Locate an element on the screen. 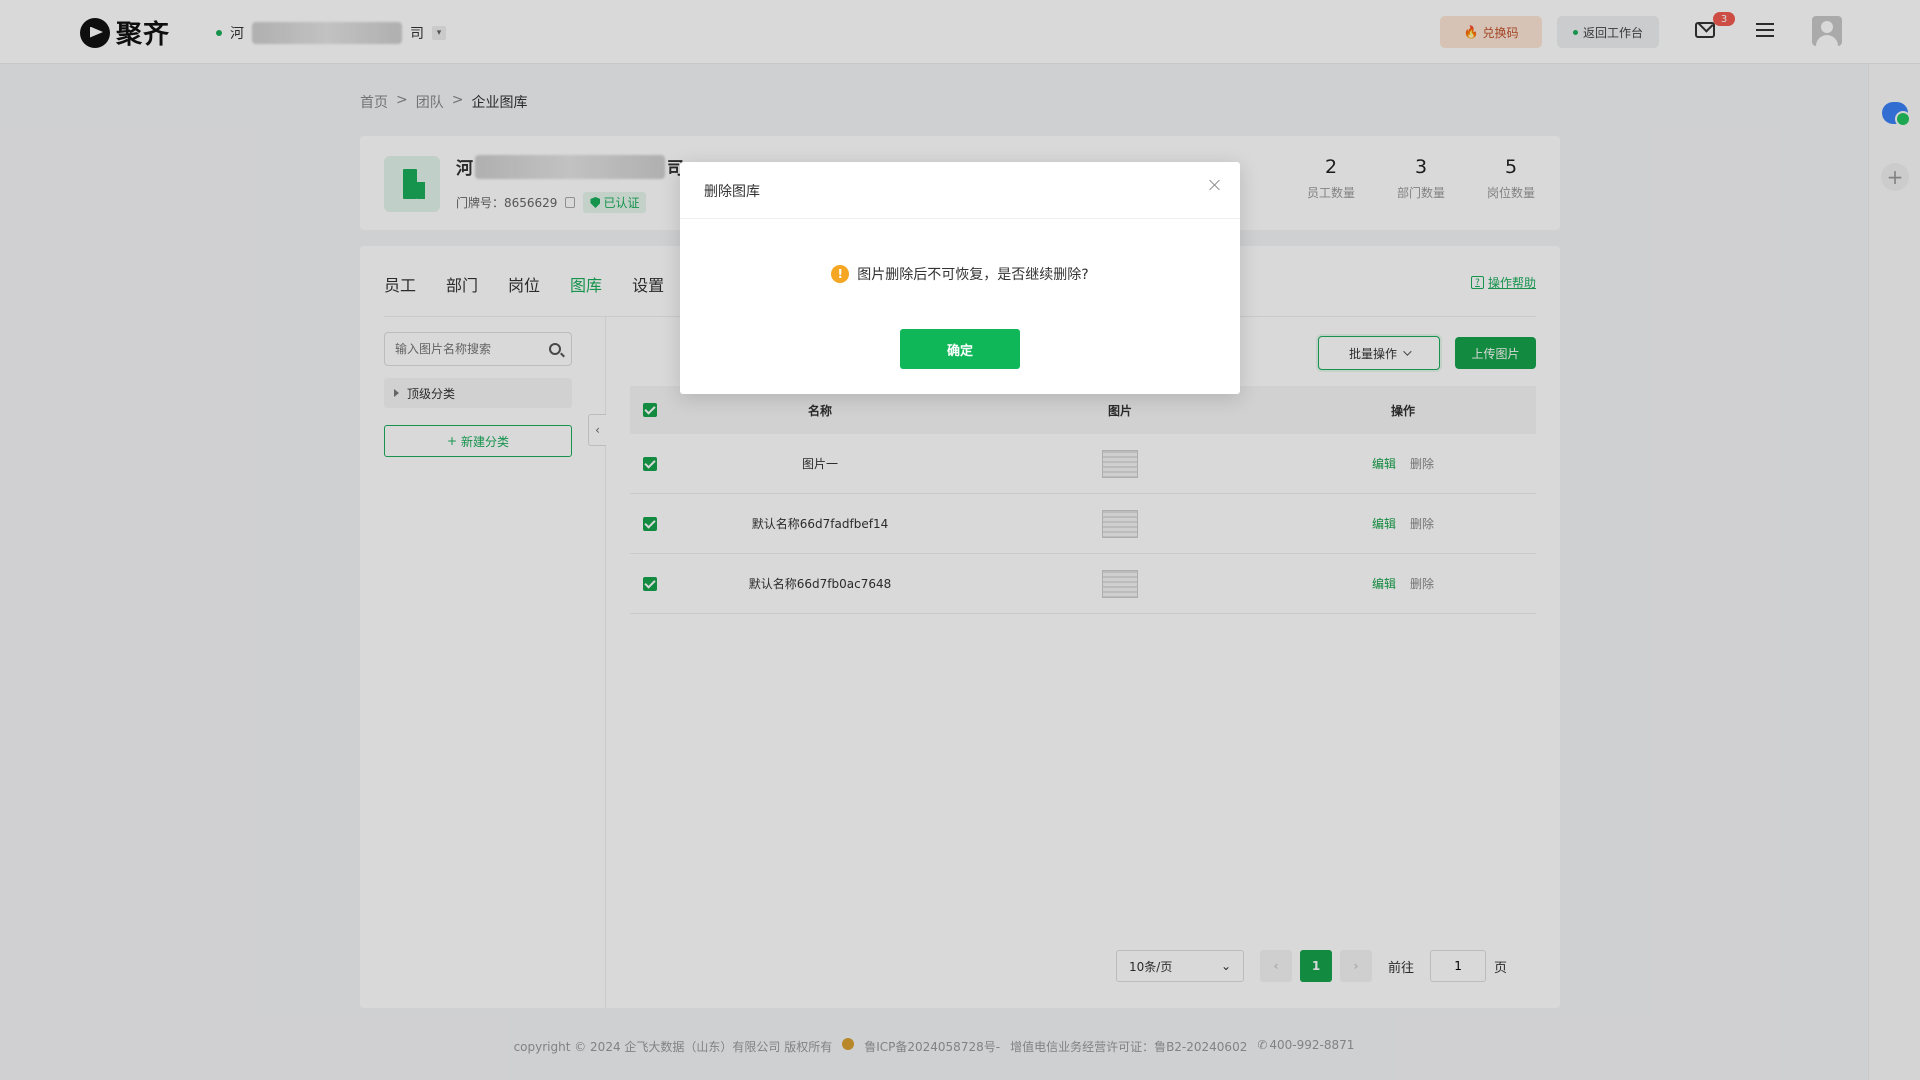 The height and width of the screenshot is (1080, 1920). dialog-divider is located at coordinates (960, 218).